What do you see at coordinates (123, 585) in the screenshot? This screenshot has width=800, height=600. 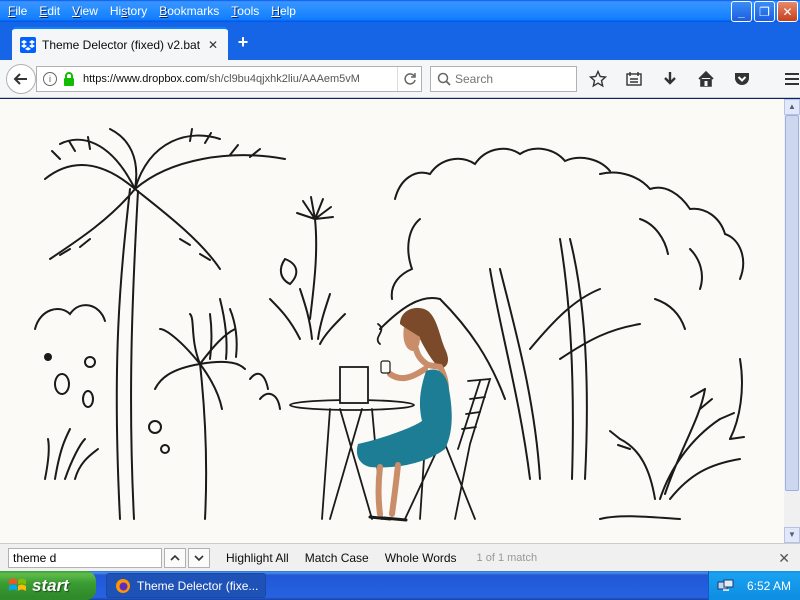 I see `firefox-icon` at bounding box center [123, 585].